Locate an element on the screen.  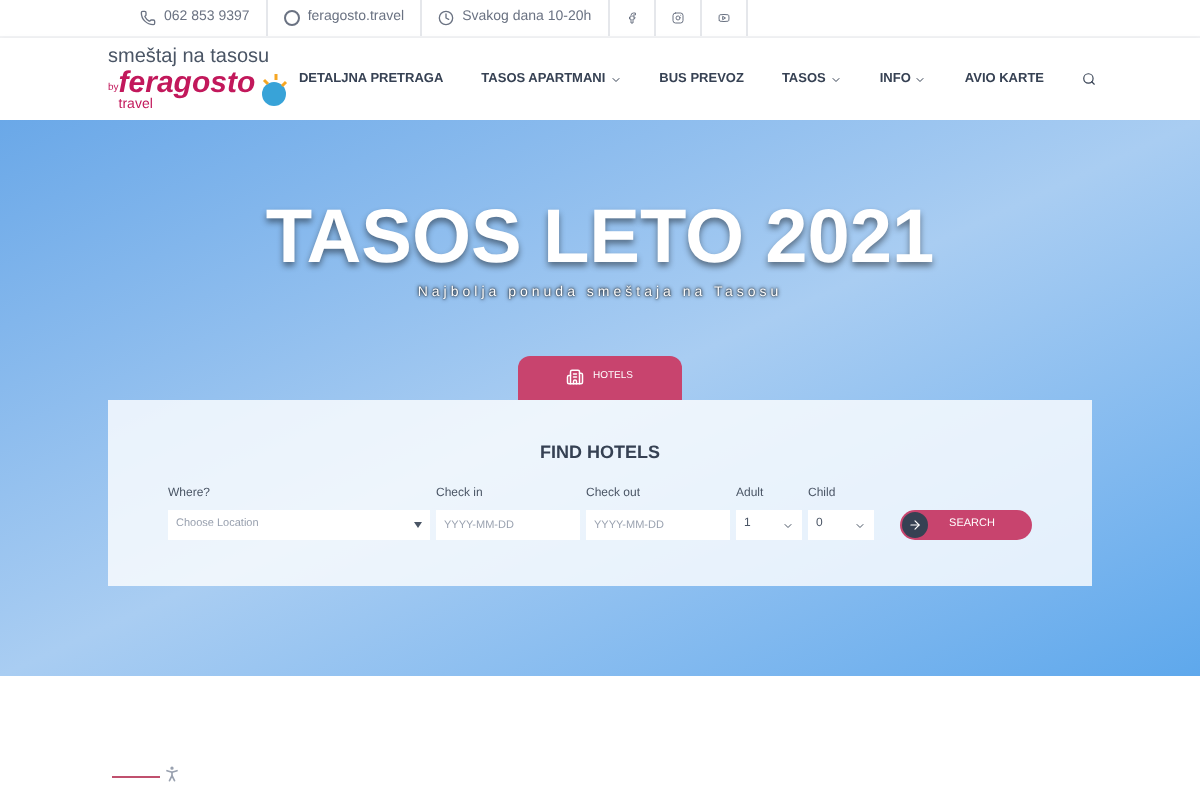
search-icon is located at coordinates (1089, 79).